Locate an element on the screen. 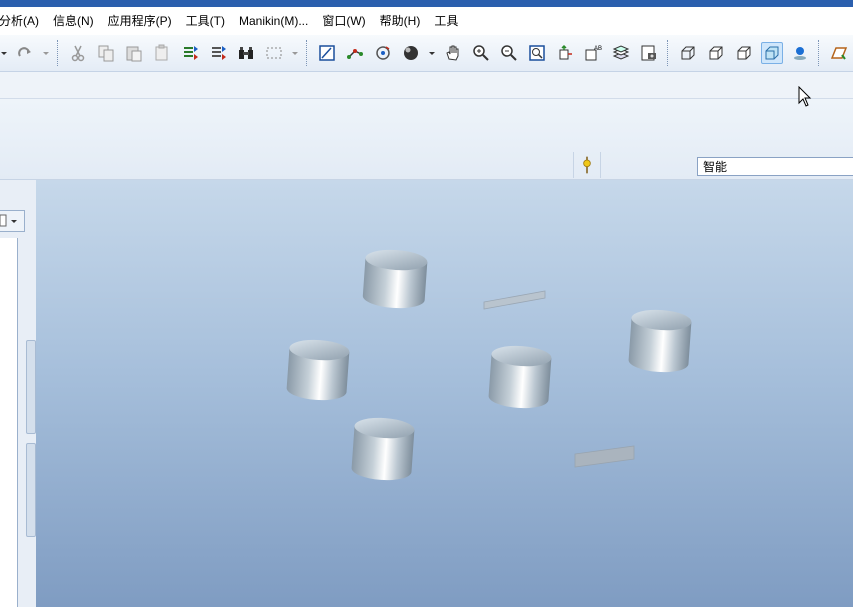  annotation-icon: AB is located at coordinates (593, 53).